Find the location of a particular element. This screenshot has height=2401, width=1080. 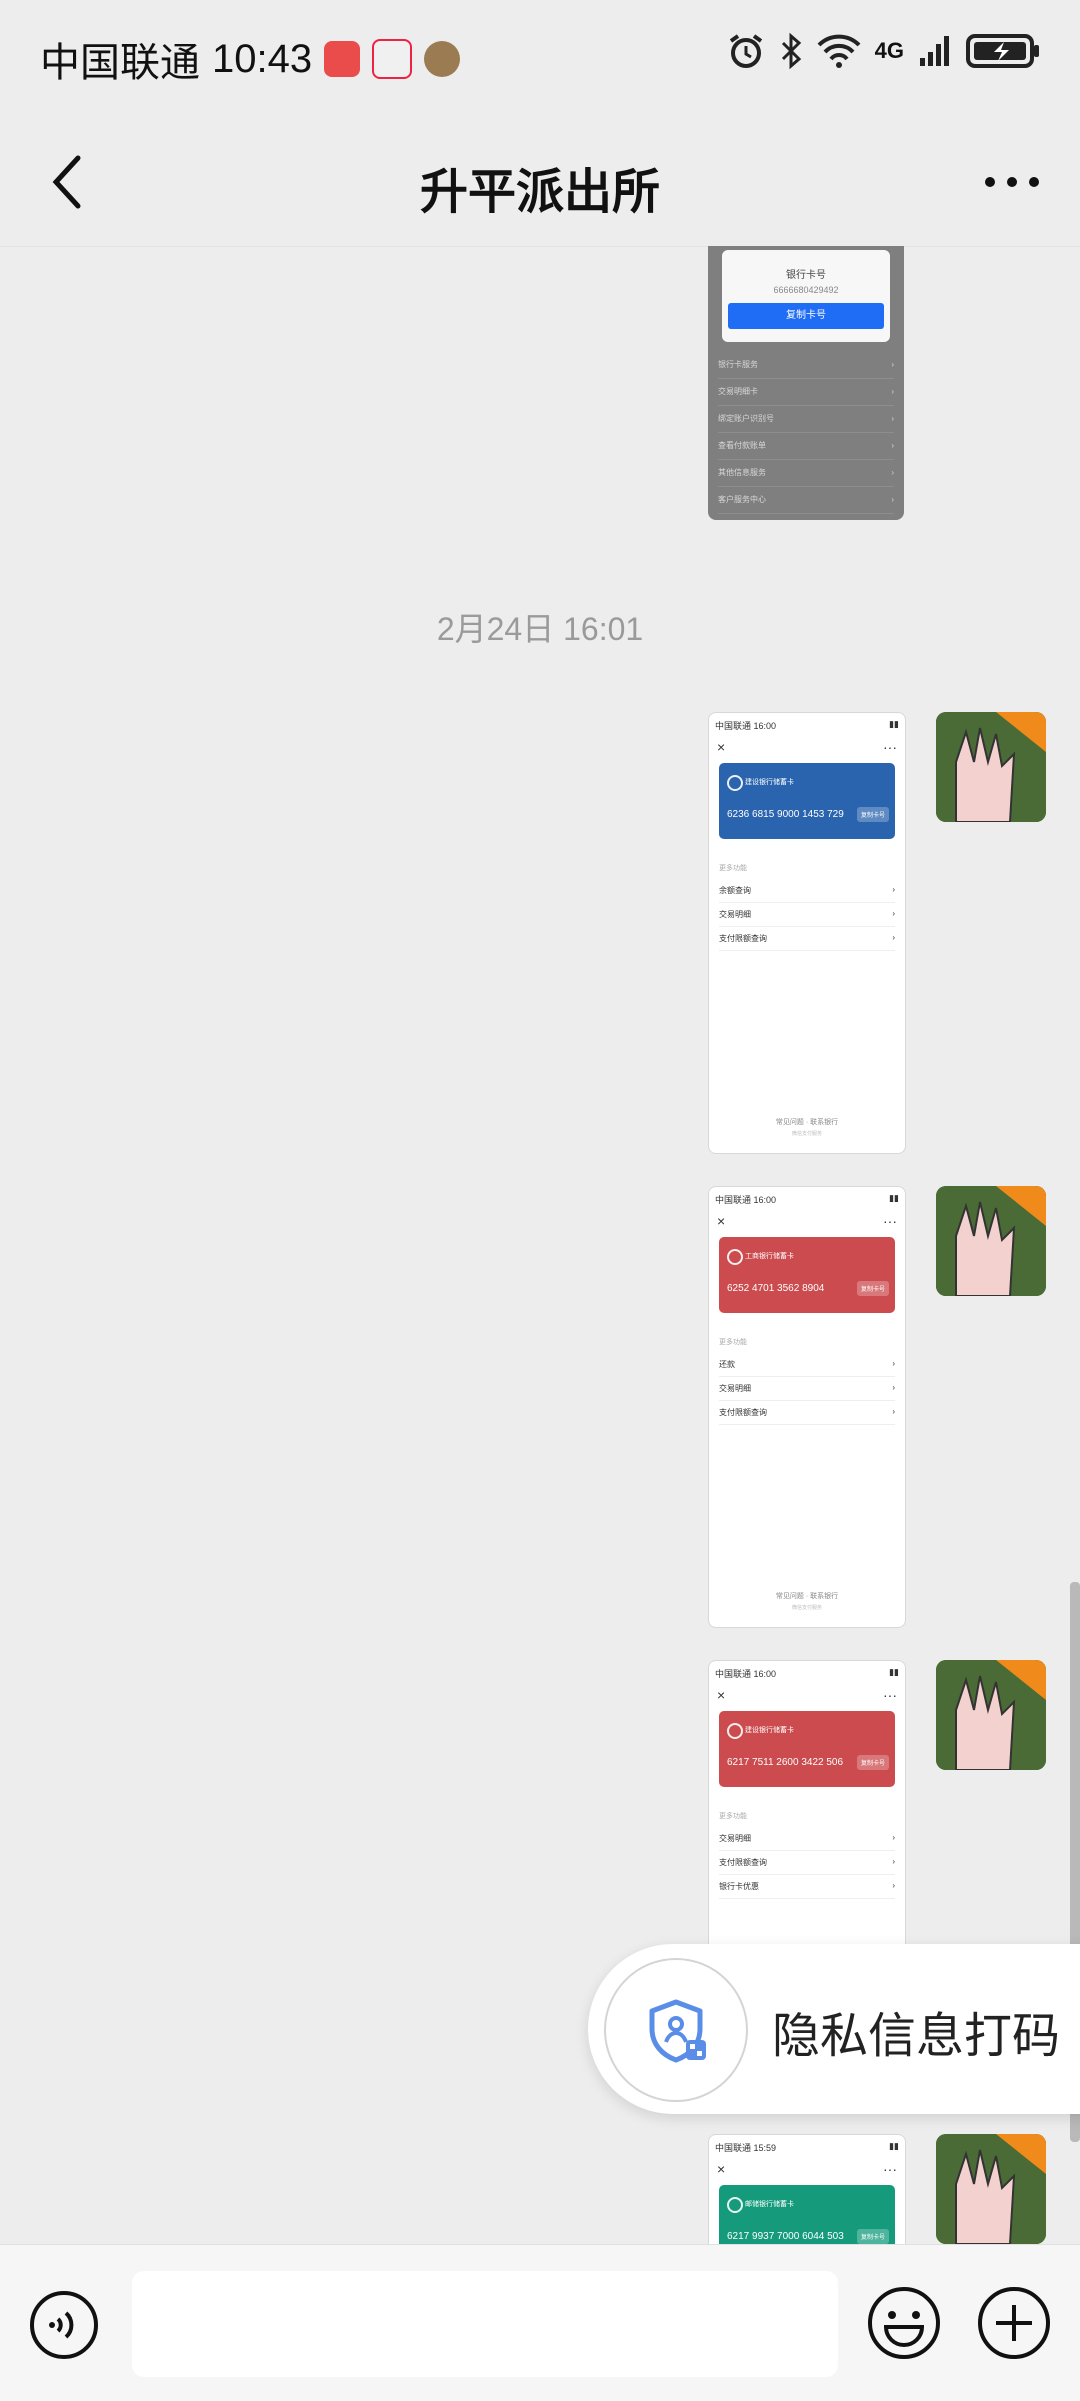

privacy-shield-icon is located at coordinates (677, 2031).